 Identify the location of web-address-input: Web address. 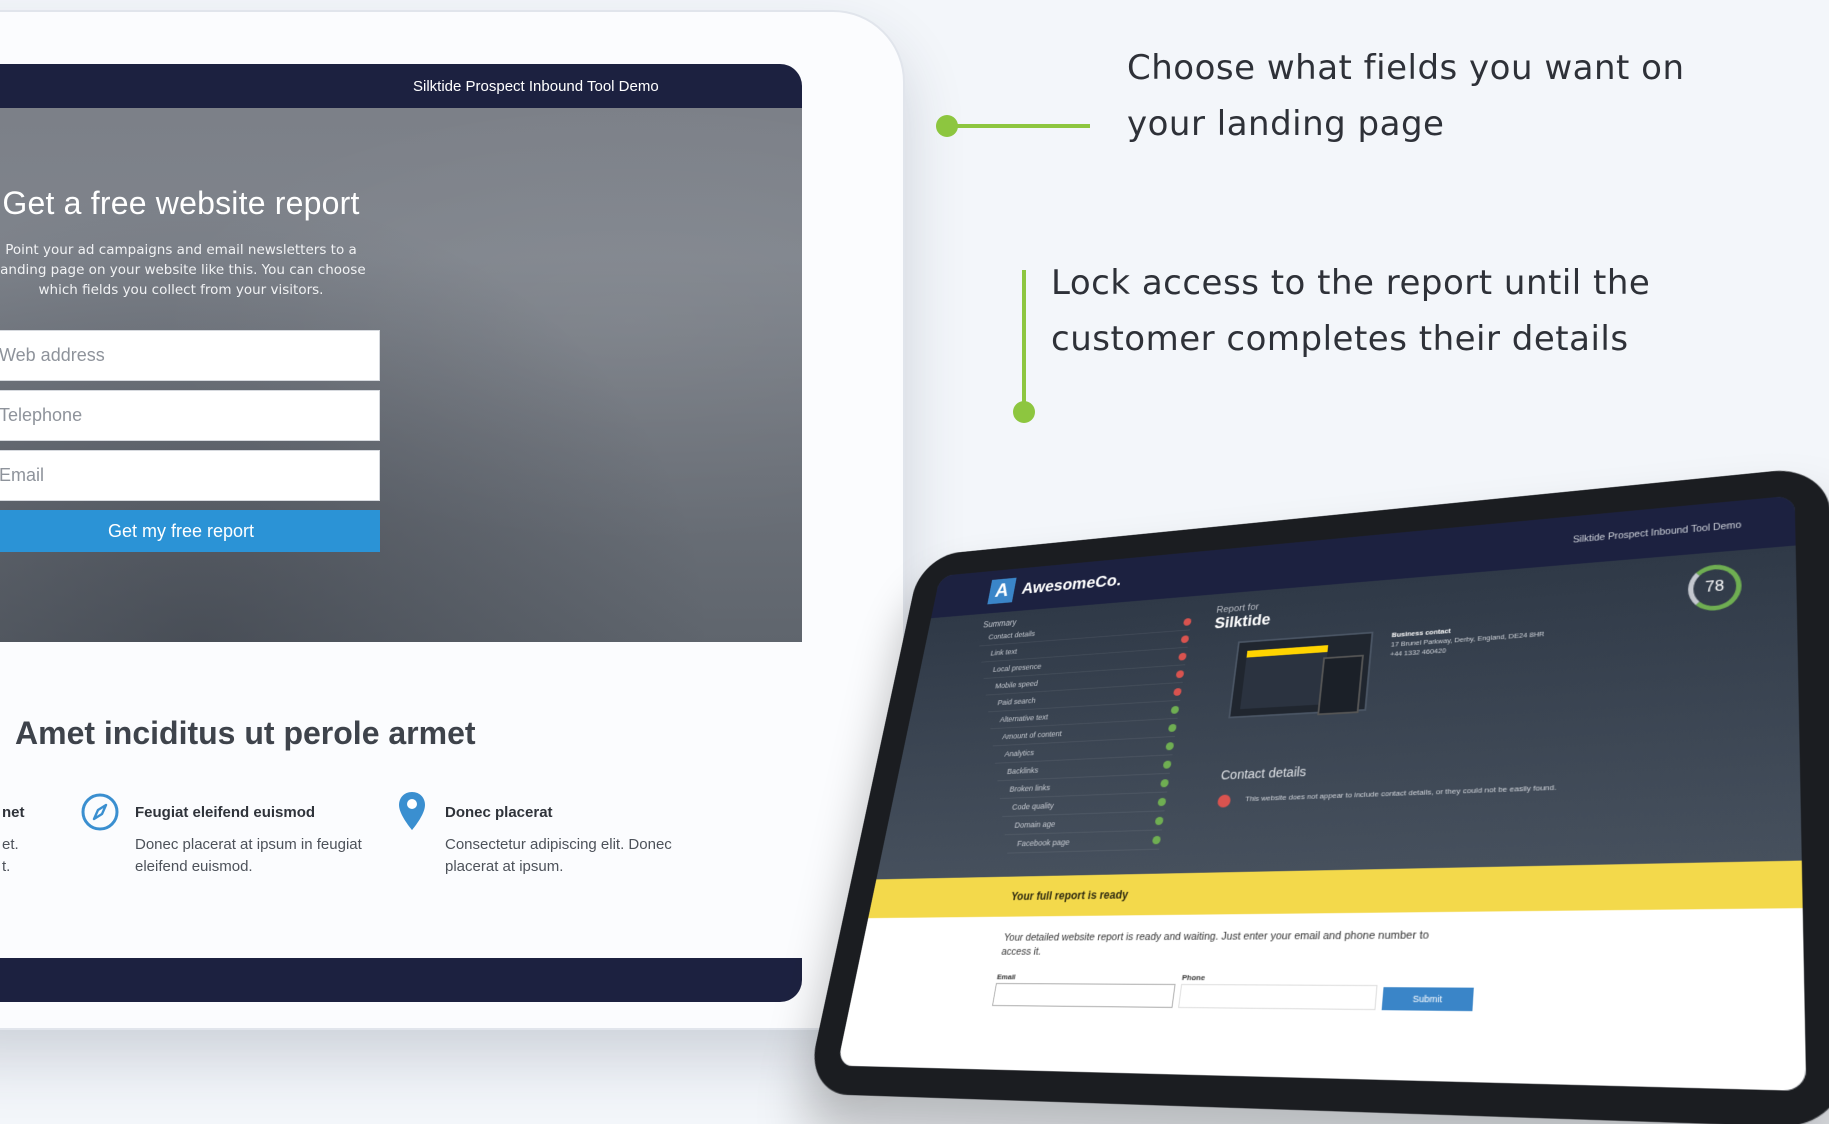
(190, 355).